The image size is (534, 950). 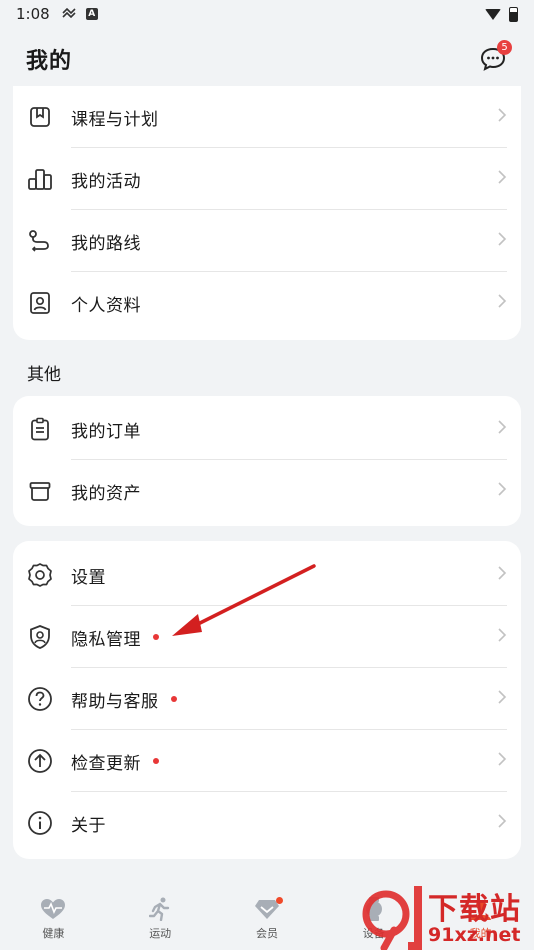 I want to click on page-header: 我的 5, so click(x=267, y=59).